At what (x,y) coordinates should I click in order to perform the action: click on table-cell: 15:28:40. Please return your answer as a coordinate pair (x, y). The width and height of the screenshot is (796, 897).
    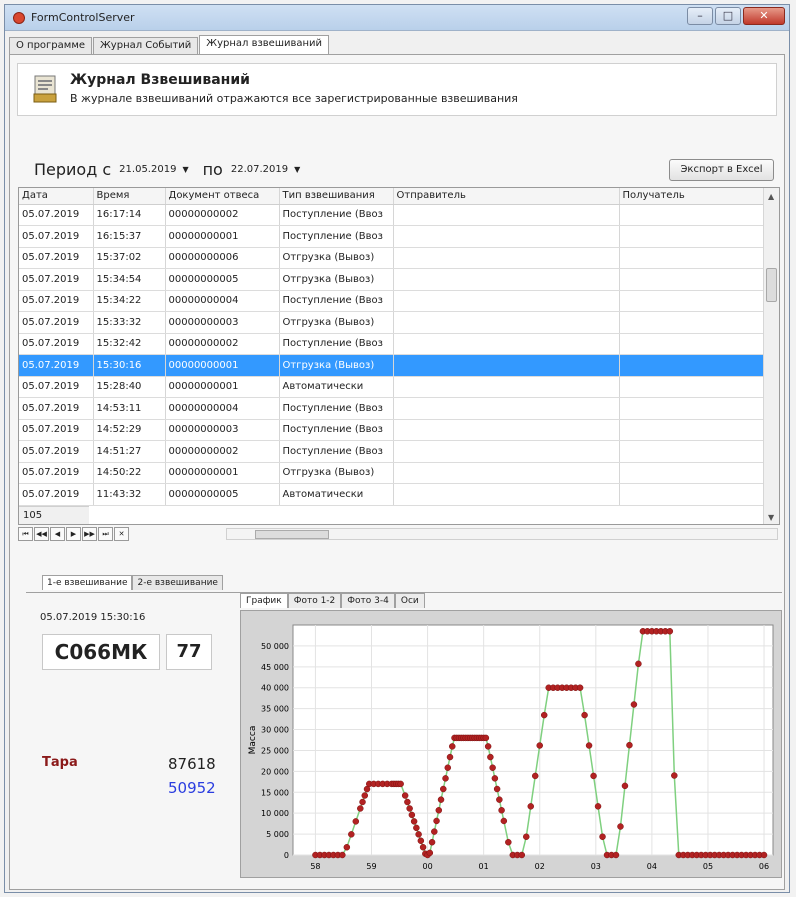
    Looking at the image, I should click on (129, 387).